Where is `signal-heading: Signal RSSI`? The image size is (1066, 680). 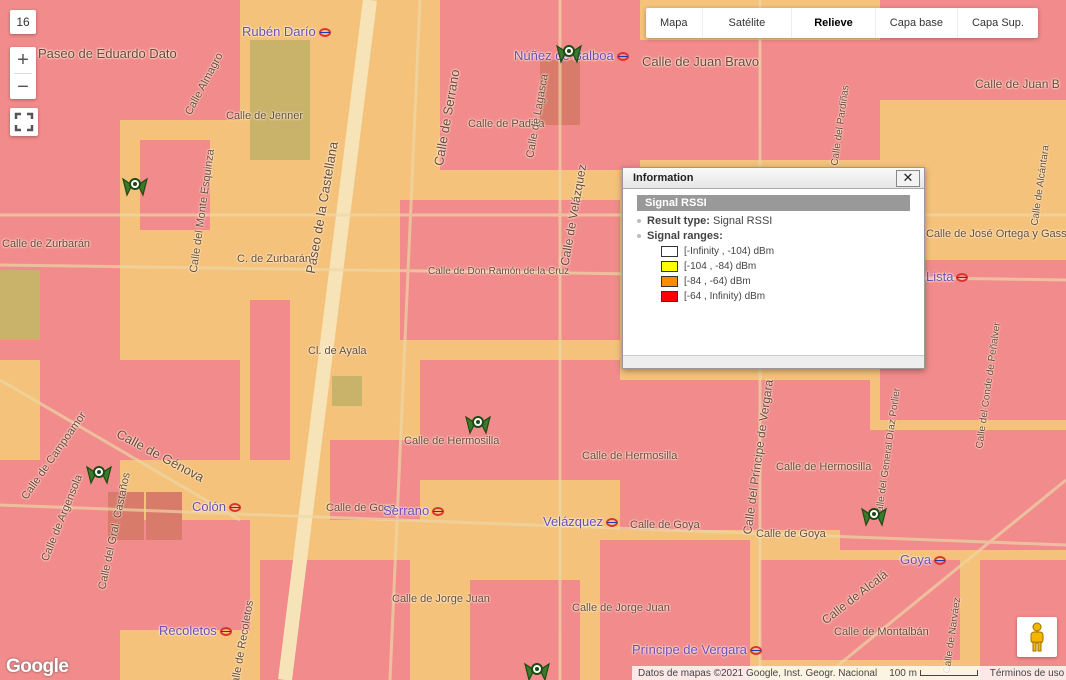 signal-heading: Signal RSSI is located at coordinates (773, 203).